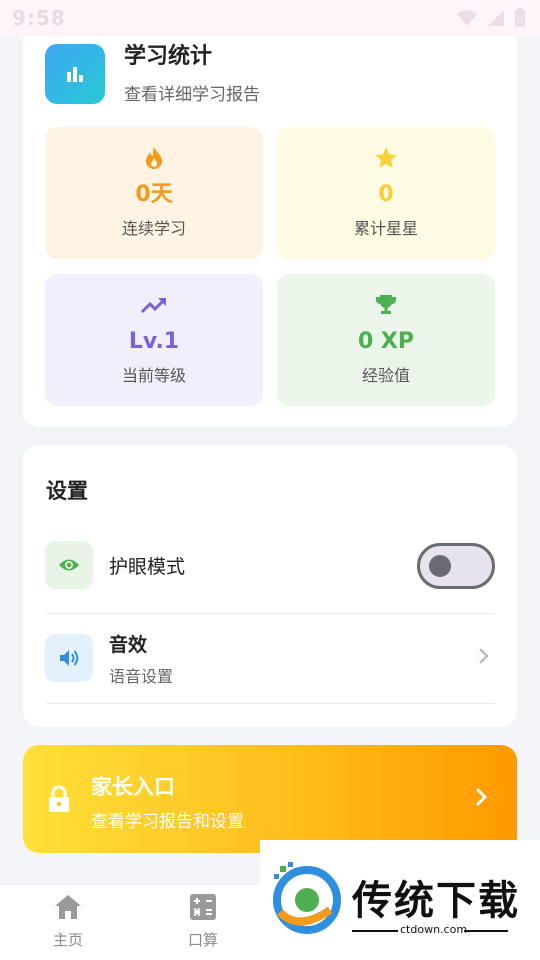 Image resolution: width=540 pixels, height=960 pixels. What do you see at coordinates (59, 798) in the screenshot?
I see `lock-icon` at bounding box center [59, 798].